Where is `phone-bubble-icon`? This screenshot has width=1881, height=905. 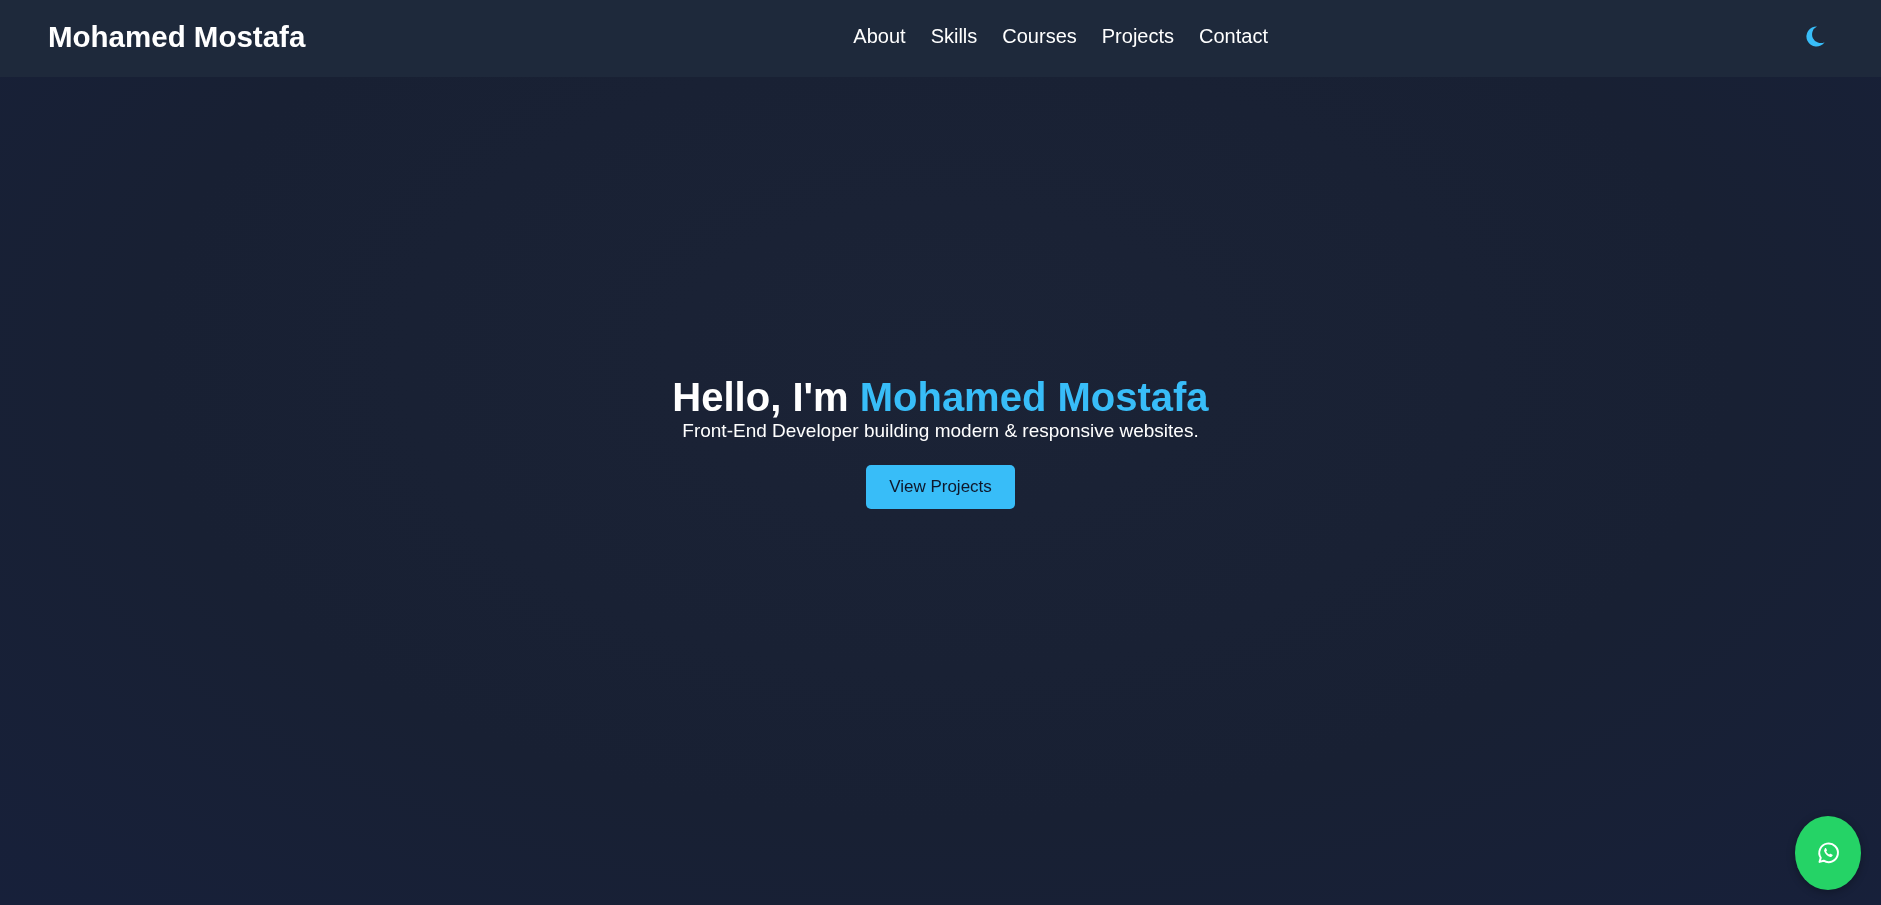
phone-bubble-icon is located at coordinates (1828, 853).